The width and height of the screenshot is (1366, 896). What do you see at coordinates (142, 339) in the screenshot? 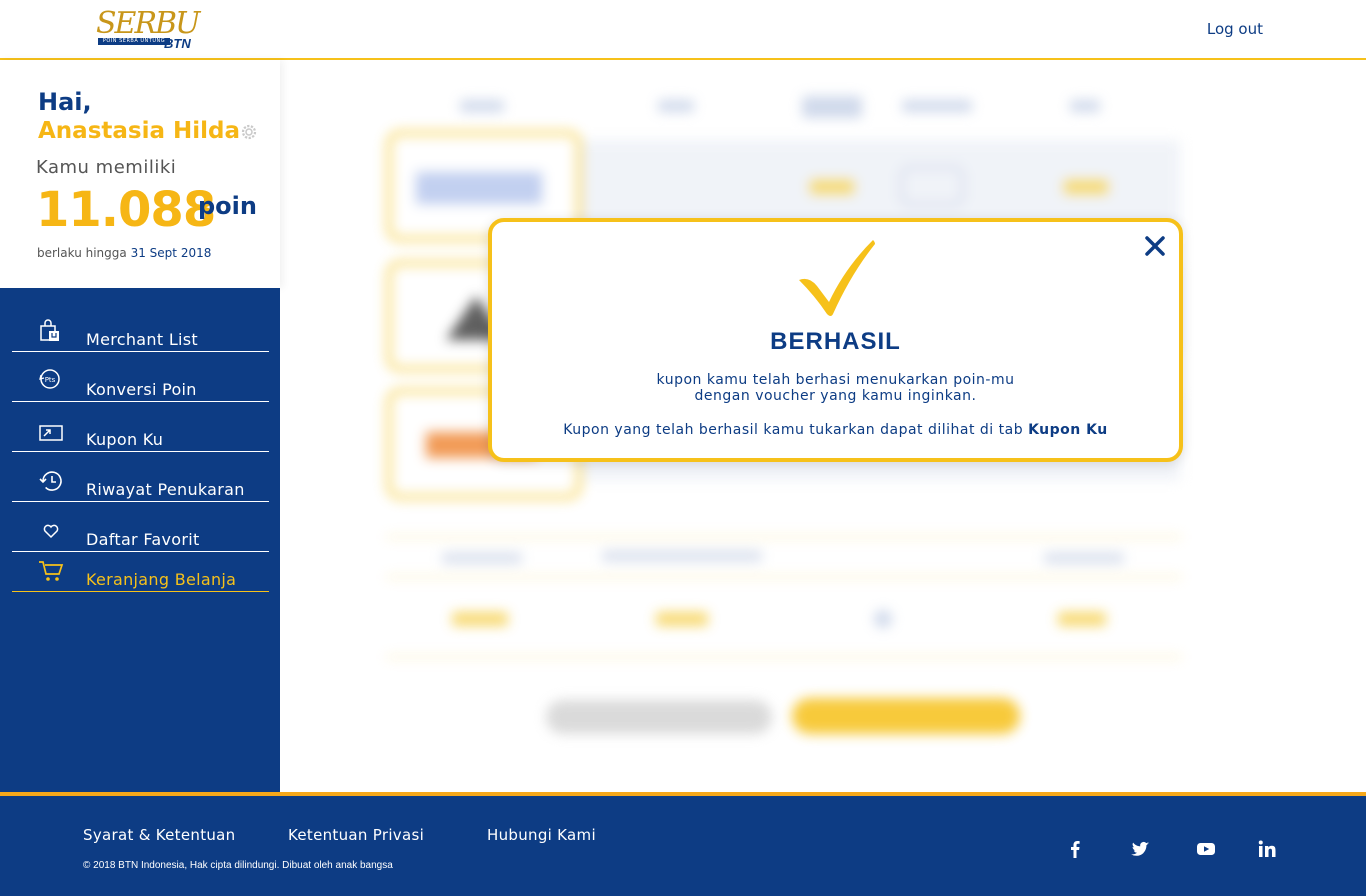
I see `sidebar-item-label: Merchant List` at bounding box center [142, 339].